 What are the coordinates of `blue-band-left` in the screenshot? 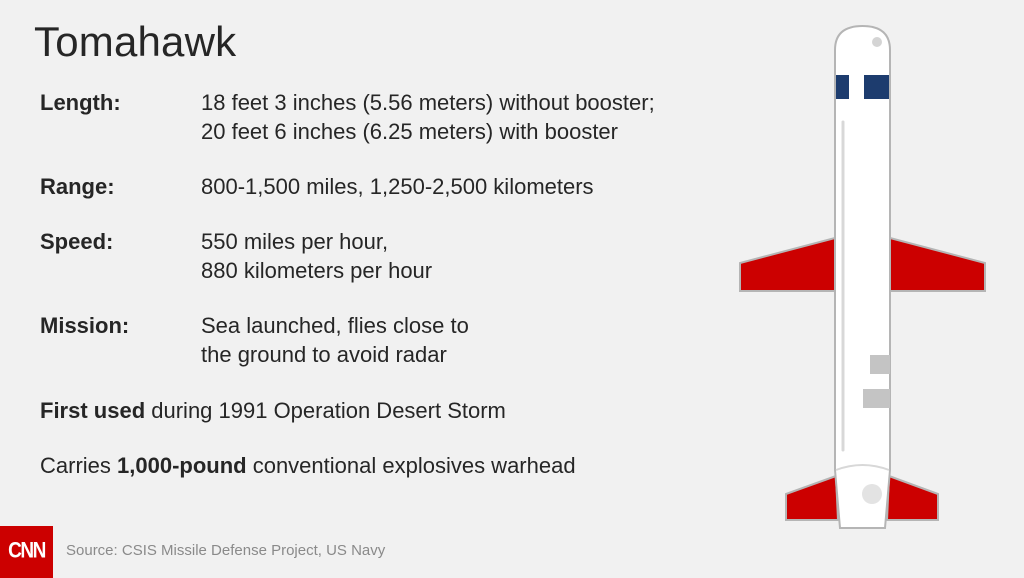 It's located at (842, 87).